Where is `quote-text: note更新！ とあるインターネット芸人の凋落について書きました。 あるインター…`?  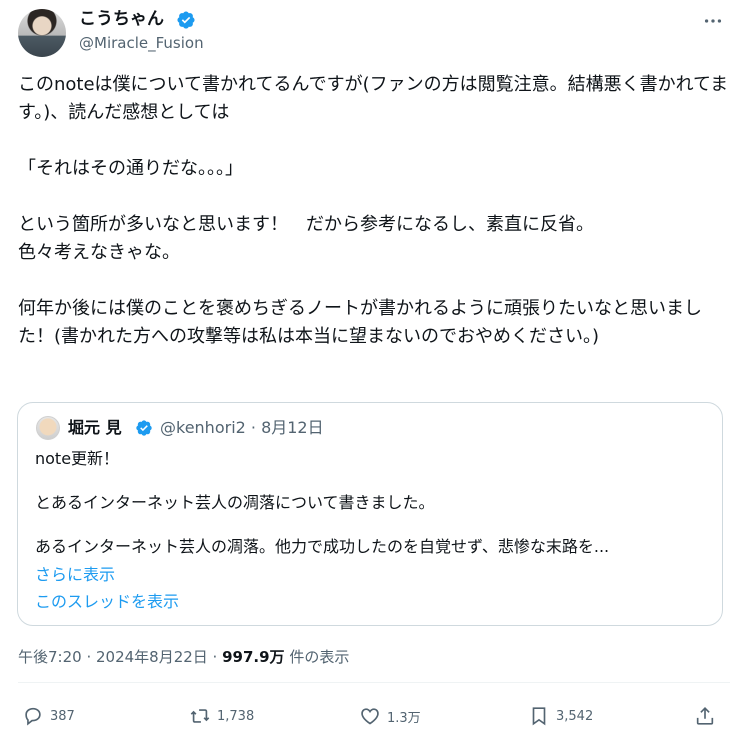
quote-text: note更新！ とあるインターネット芸人の凋落について書きました。 あるインター… is located at coordinates (322, 502).